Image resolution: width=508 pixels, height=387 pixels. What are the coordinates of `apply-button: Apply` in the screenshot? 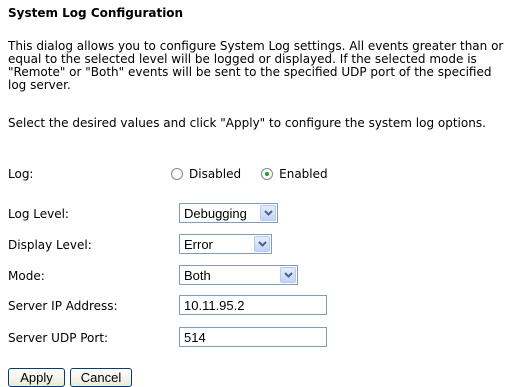 It's located at (36, 377).